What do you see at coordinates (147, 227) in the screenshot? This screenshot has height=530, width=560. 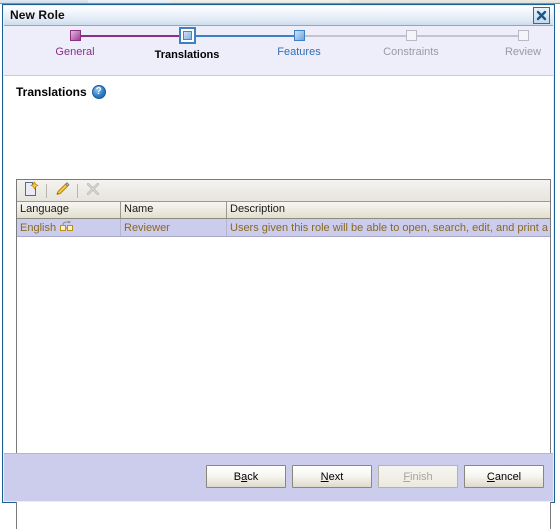 I see `cell-name-text: Reviewer` at bounding box center [147, 227].